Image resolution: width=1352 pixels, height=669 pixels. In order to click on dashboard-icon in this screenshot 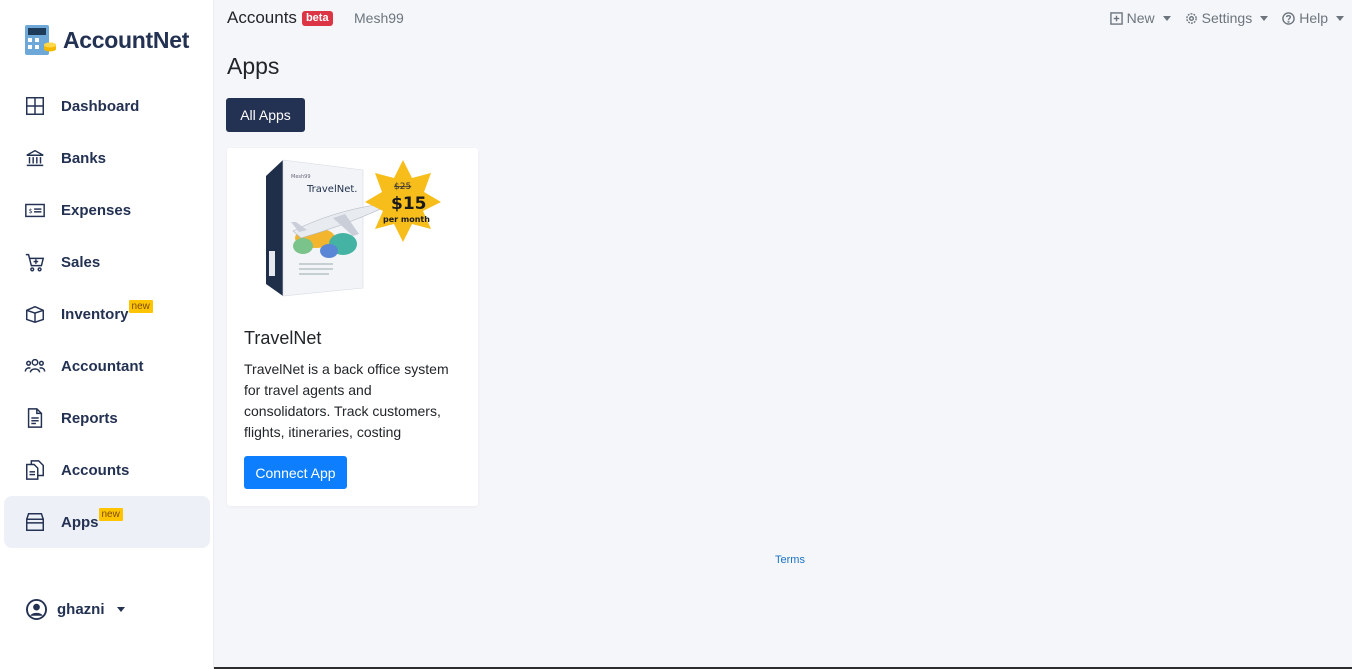, I will do `click(35, 106)`.